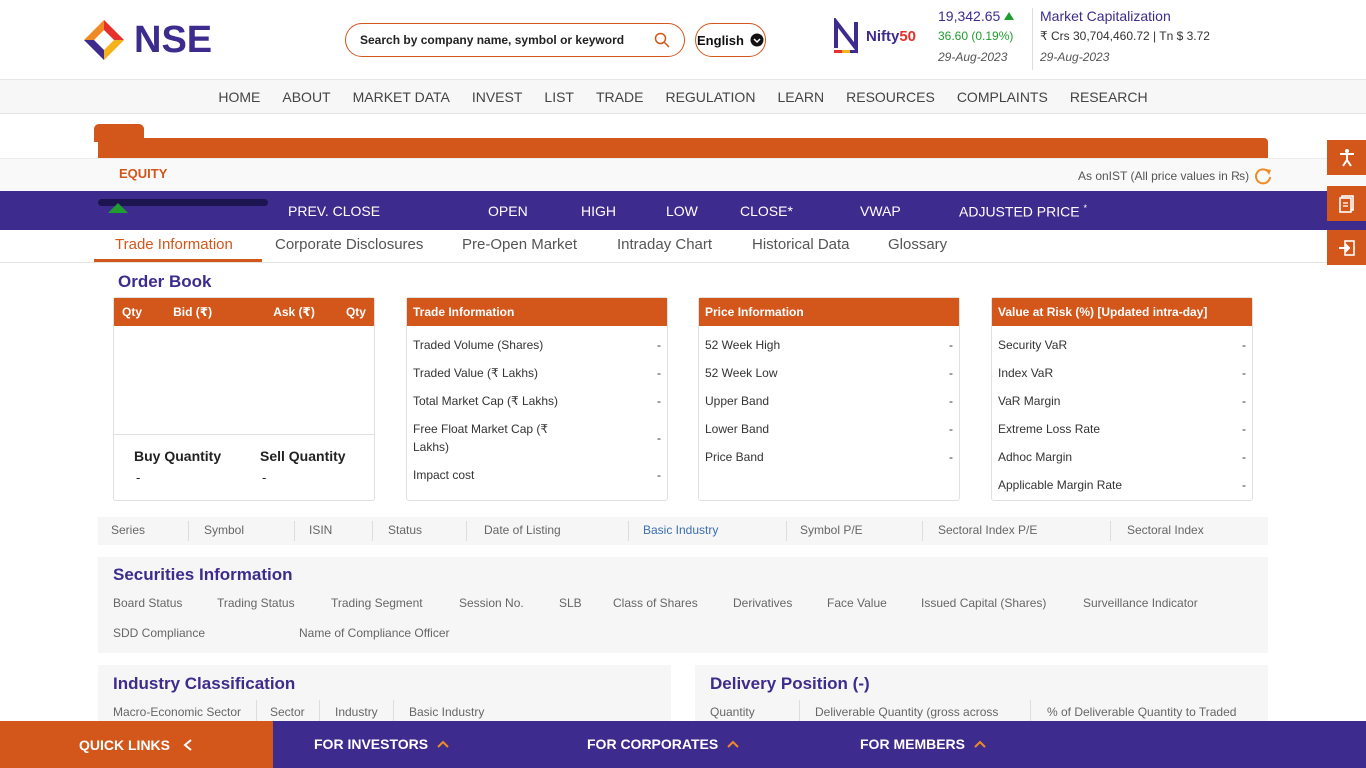  What do you see at coordinates (401, 97) in the screenshot?
I see `nav-market-data: MARKET DATA` at bounding box center [401, 97].